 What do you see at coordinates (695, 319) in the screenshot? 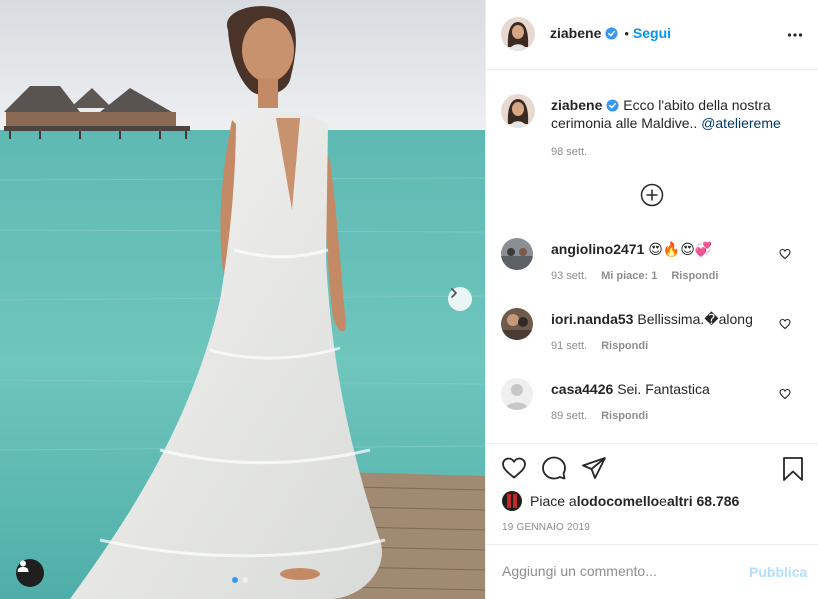
I see `comment-body: Bellissima.�along` at bounding box center [695, 319].